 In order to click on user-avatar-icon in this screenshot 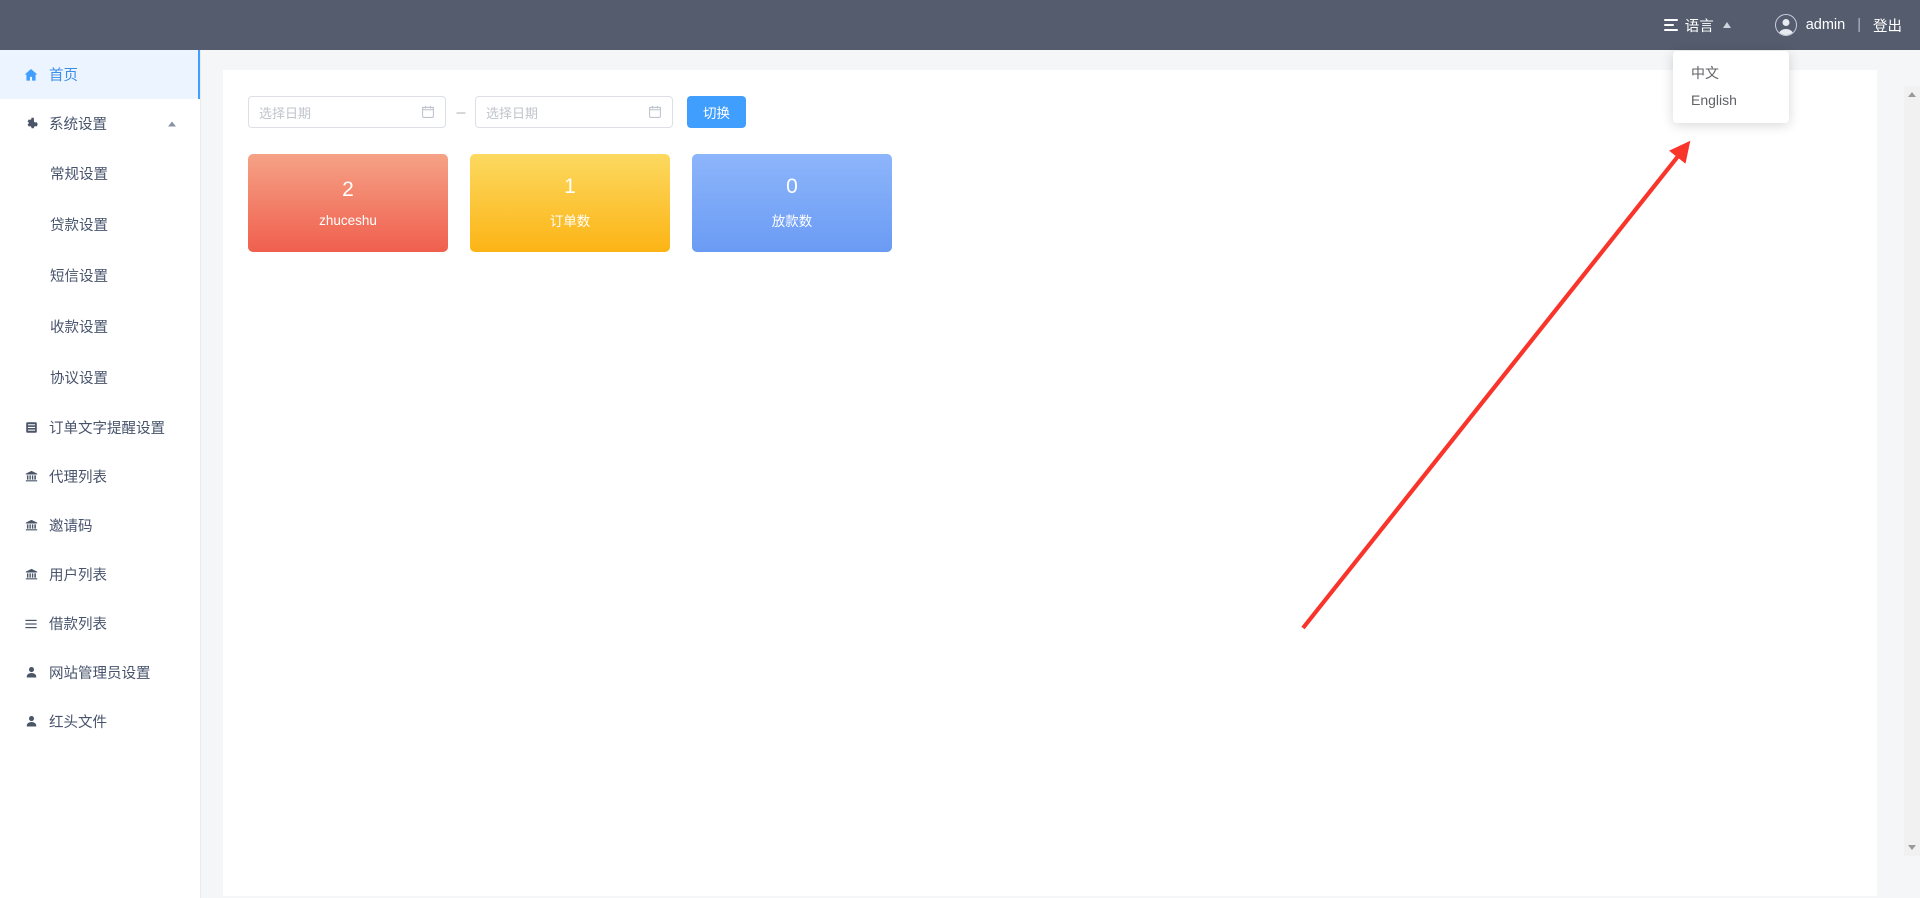, I will do `click(1785, 25)`.